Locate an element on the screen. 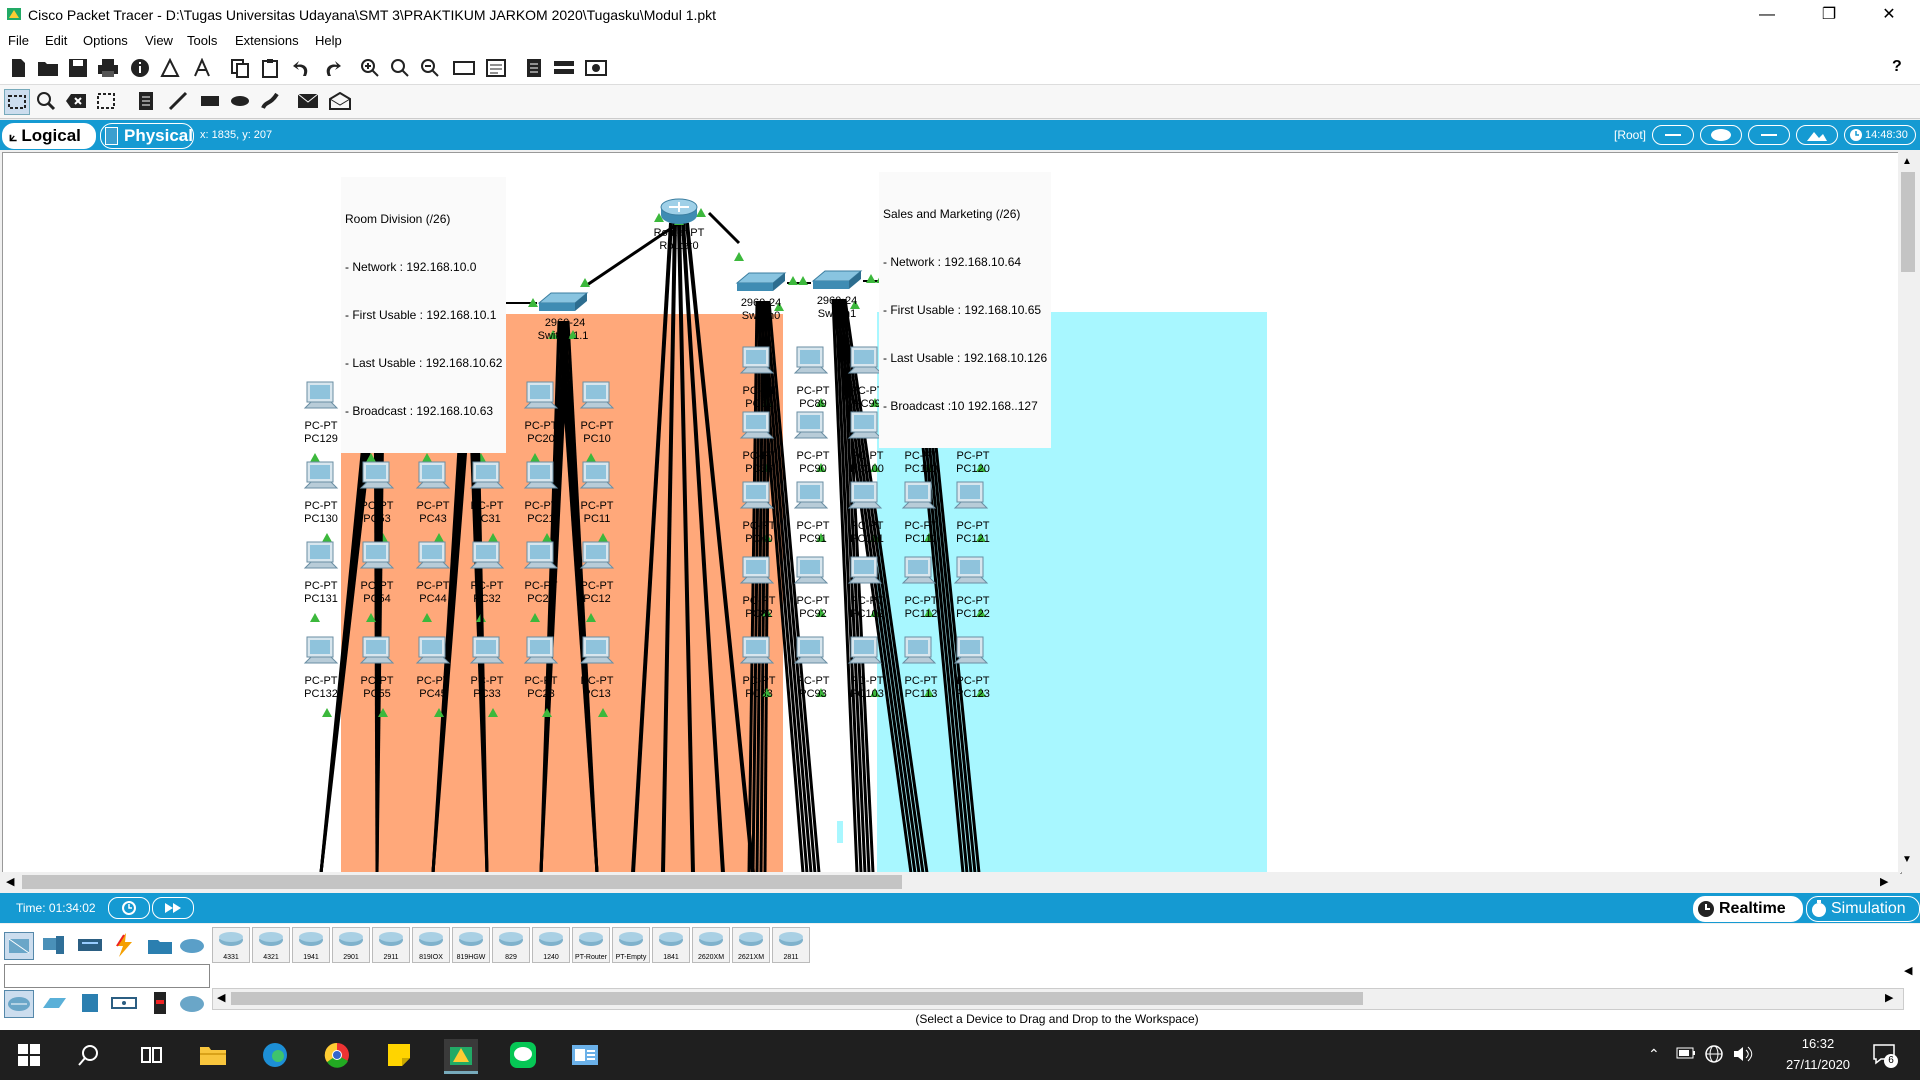 Image resolution: width=1920 pixels, height=1080 pixels. info-icon is located at coordinates (140, 68).